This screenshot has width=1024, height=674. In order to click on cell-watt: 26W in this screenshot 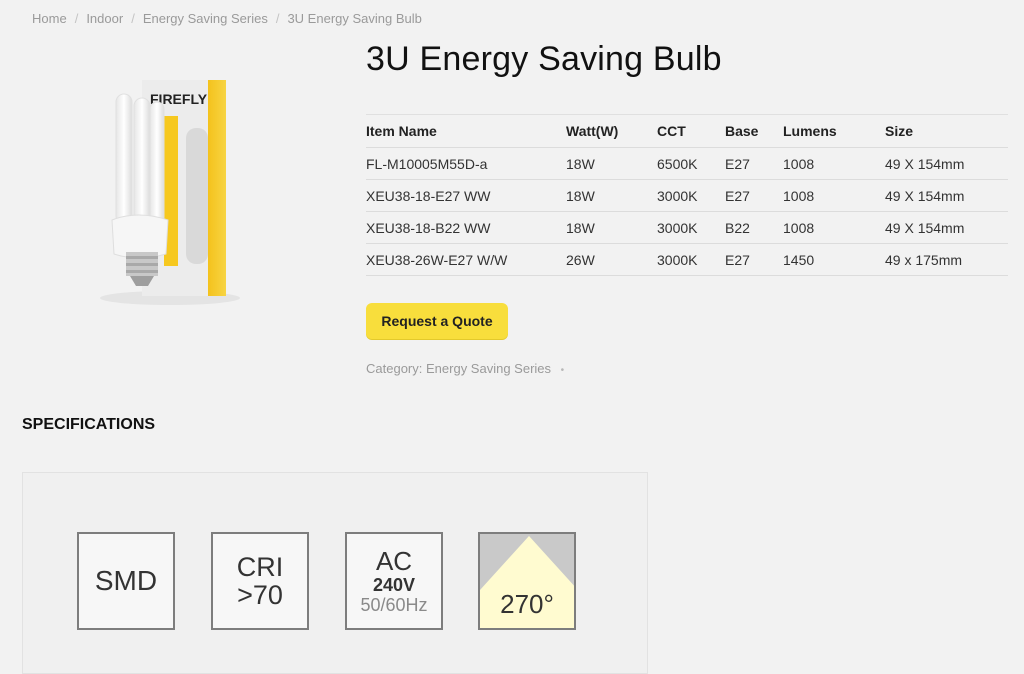, I will do `click(611, 259)`.